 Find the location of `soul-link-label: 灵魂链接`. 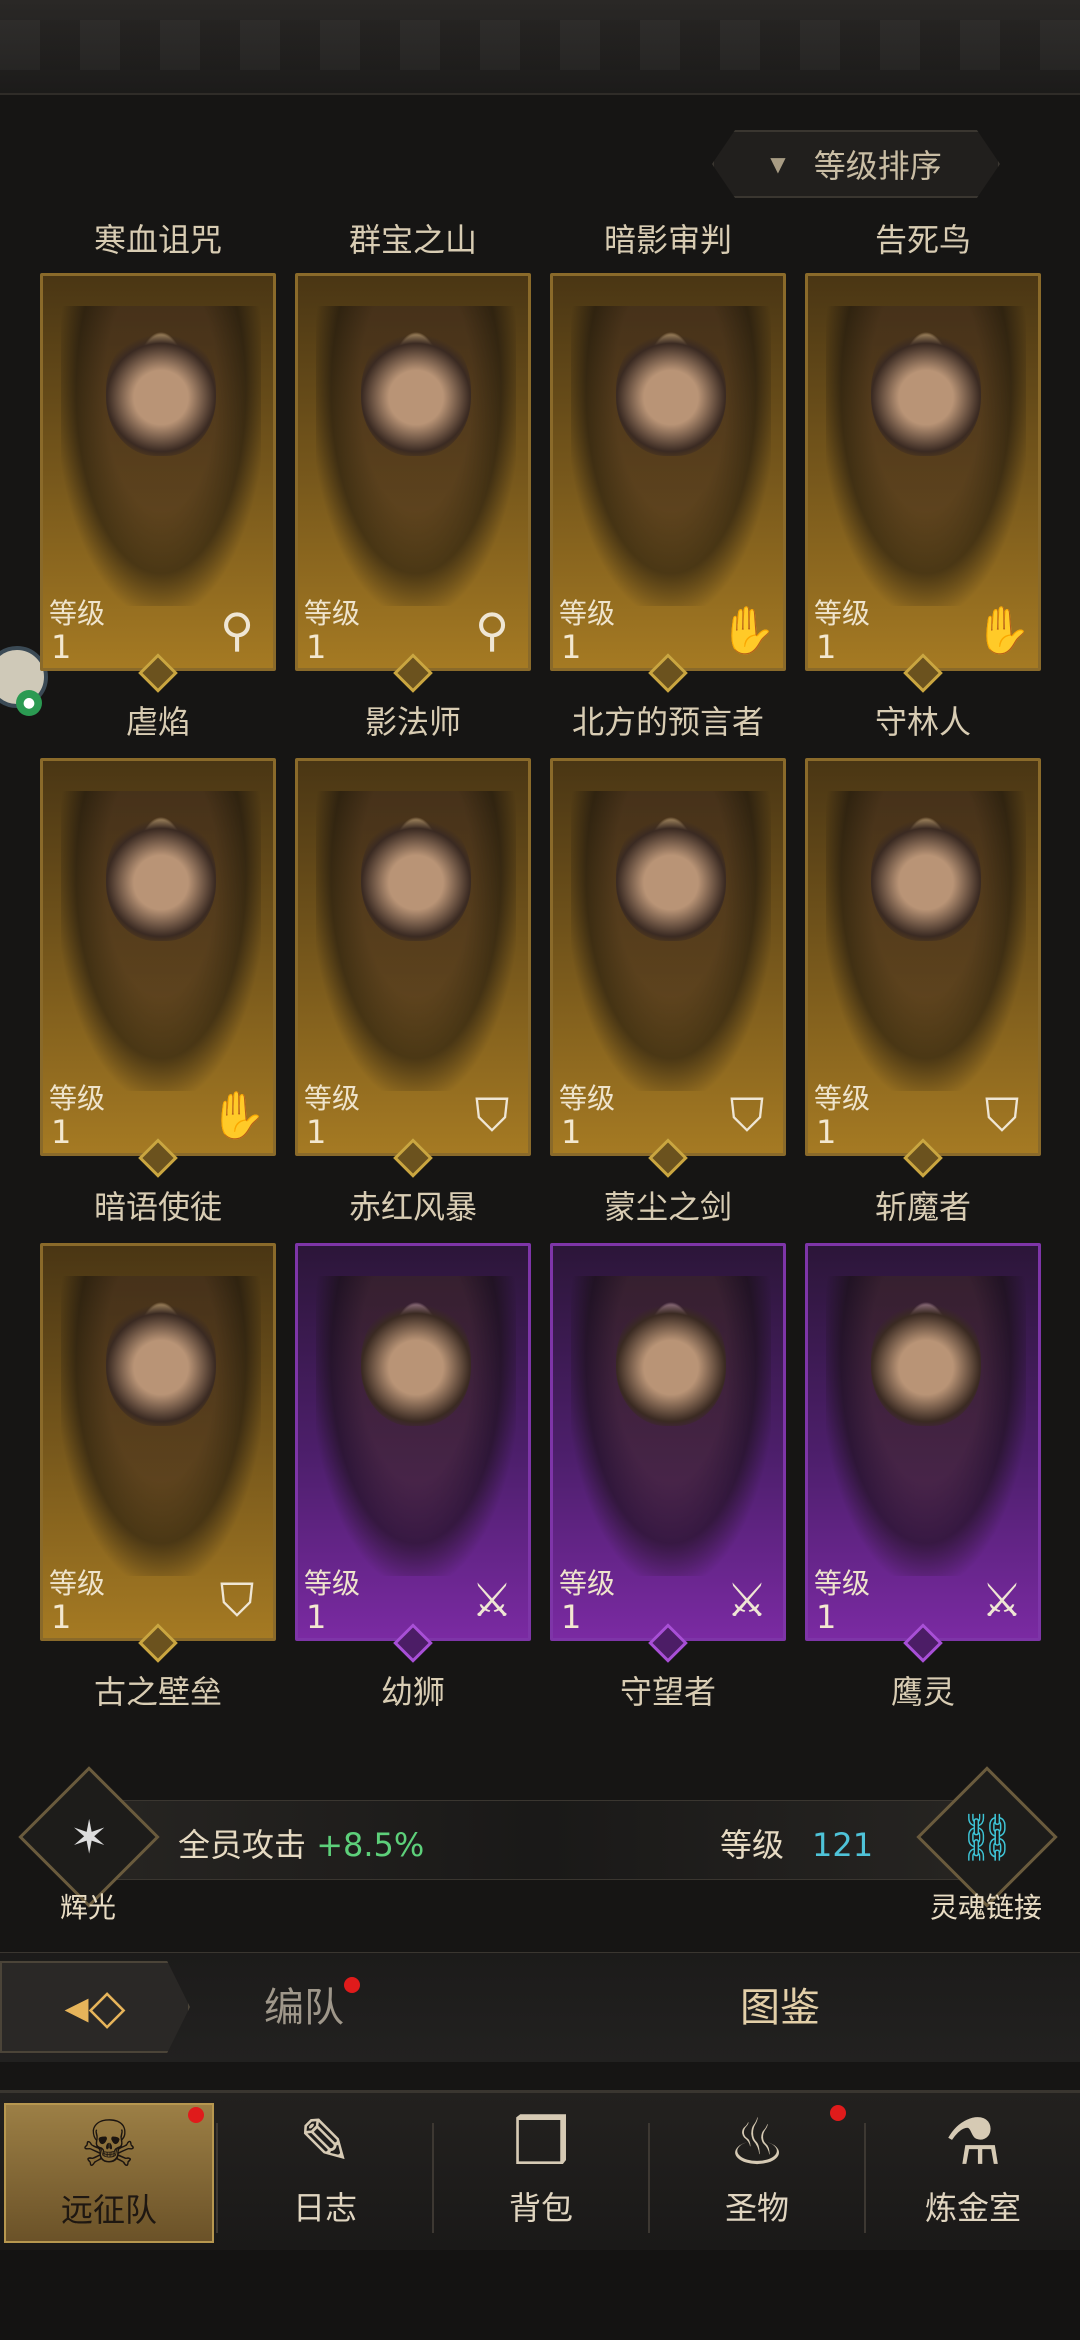

soul-link-label: 灵魂链接 is located at coordinates (986, 1907).